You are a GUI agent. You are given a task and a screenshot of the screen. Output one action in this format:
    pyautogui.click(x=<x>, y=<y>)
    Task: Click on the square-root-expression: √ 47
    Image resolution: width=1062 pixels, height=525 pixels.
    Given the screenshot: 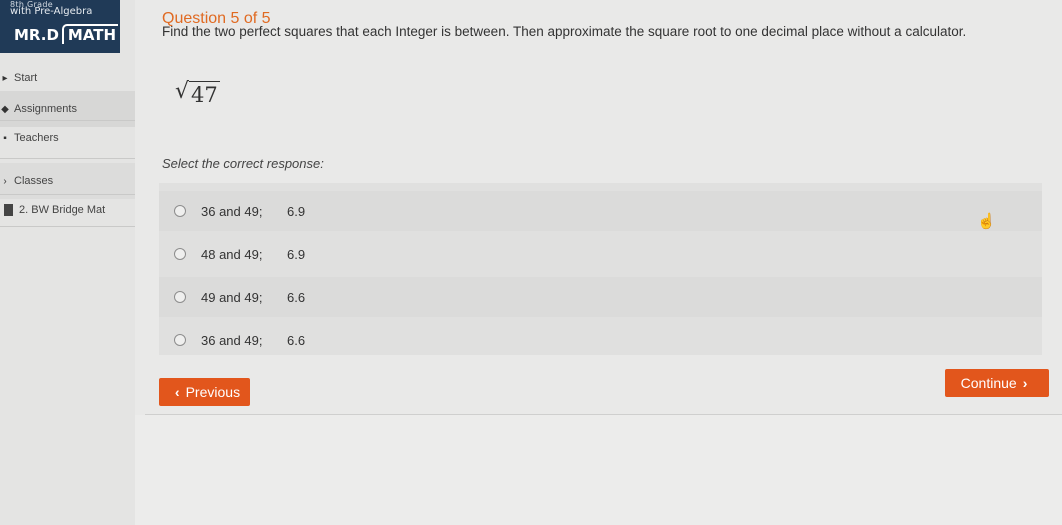 What is the action you would take?
    pyautogui.click(x=197, y=93)
    